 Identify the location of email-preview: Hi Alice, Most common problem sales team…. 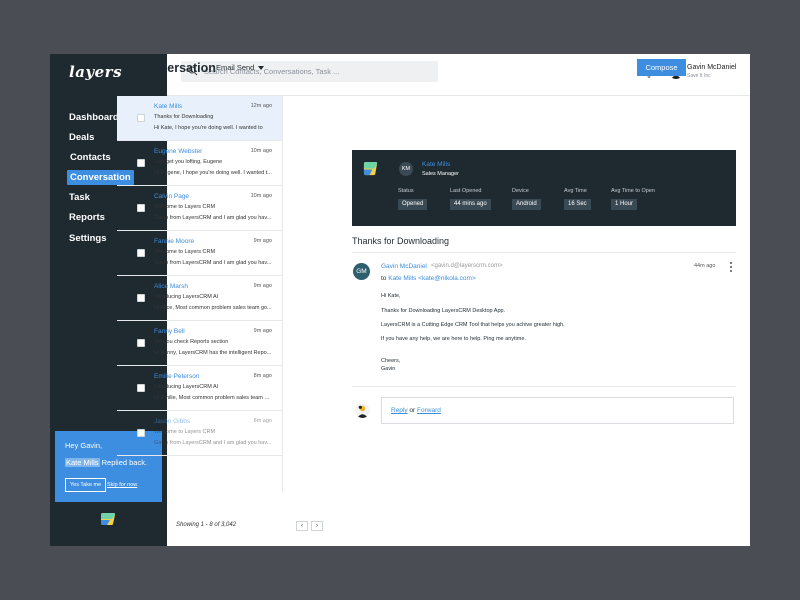
(213, 308).